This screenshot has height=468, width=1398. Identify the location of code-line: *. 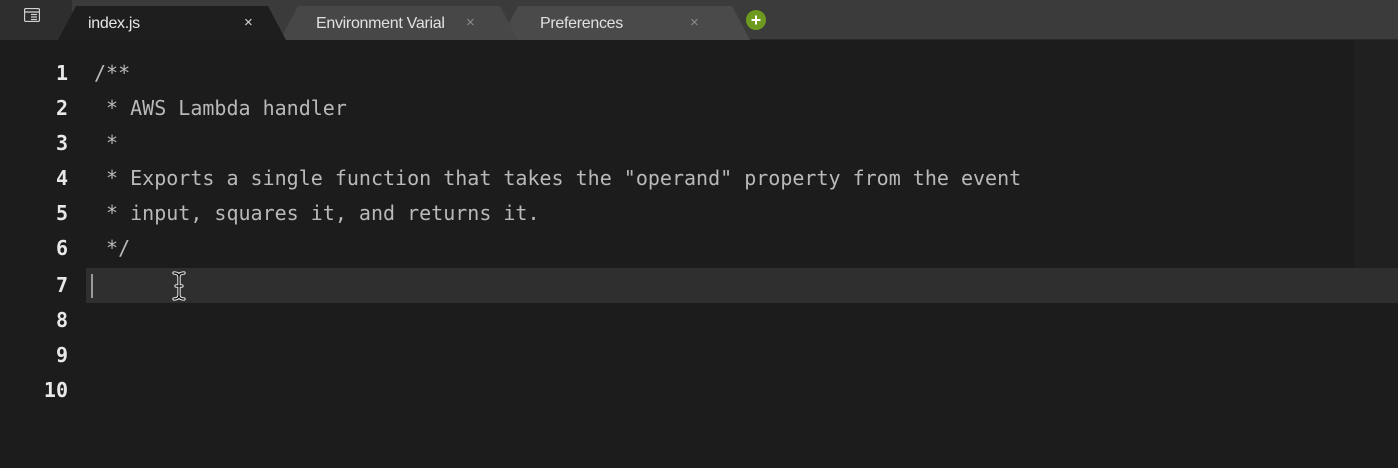
(742, 143).